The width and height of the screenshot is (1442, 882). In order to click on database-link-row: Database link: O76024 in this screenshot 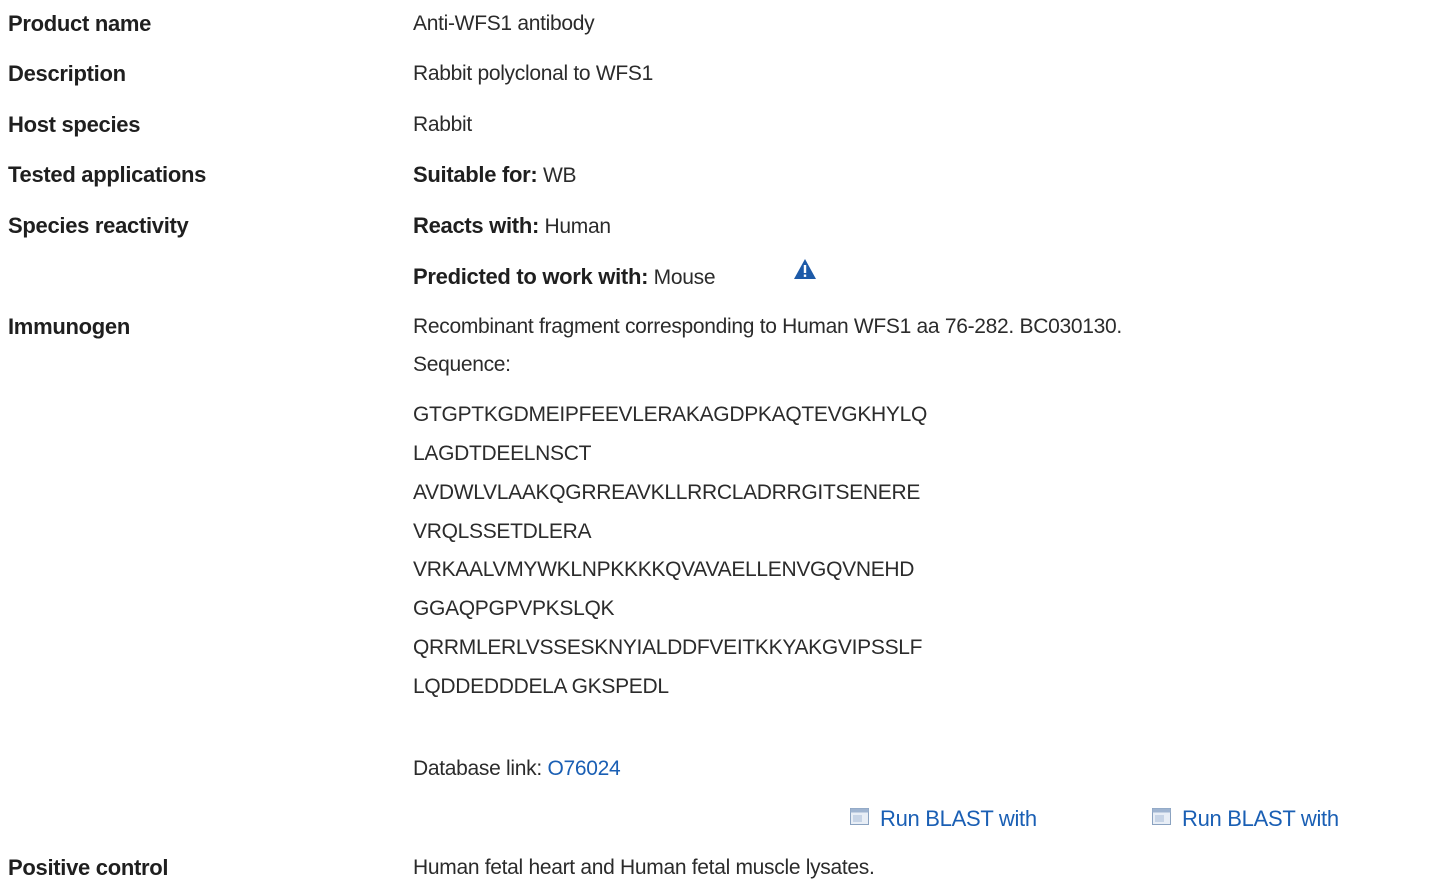, I will do `click(517, 769)`.